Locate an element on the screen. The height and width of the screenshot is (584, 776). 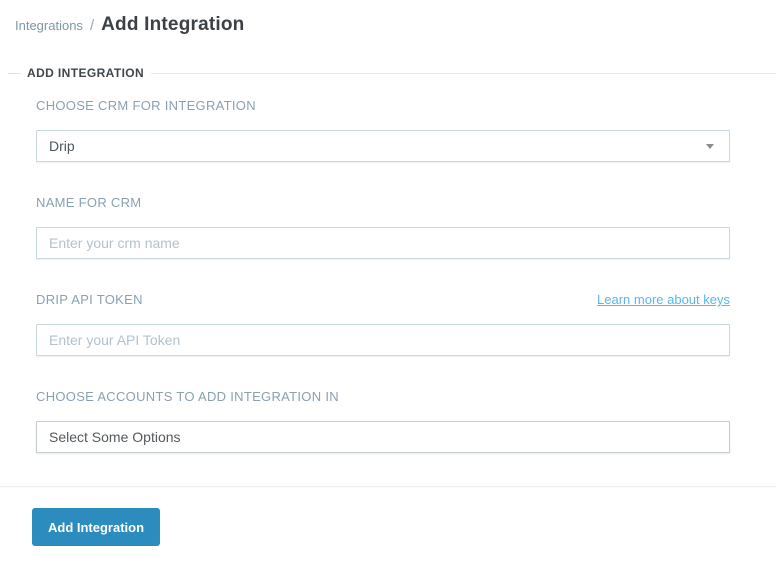
api-token-group: DRIP API TOKEN Learn more about keys is located at coordinates (383, 324).